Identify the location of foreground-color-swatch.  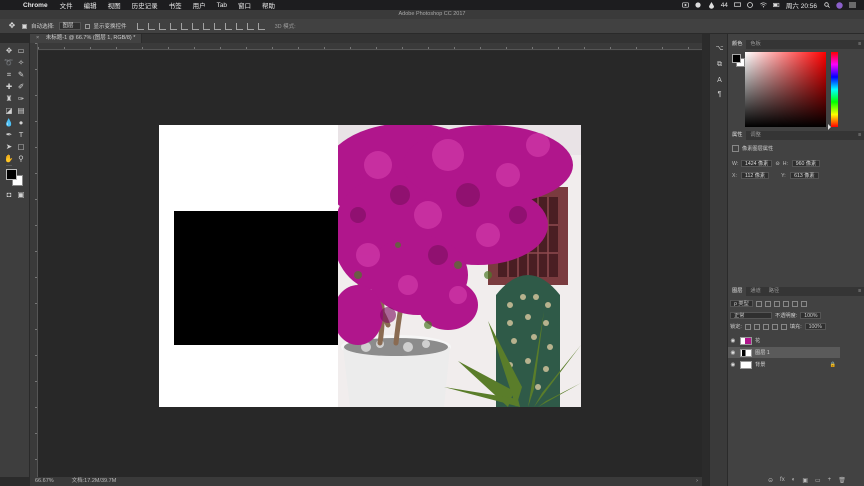
(11, 174).